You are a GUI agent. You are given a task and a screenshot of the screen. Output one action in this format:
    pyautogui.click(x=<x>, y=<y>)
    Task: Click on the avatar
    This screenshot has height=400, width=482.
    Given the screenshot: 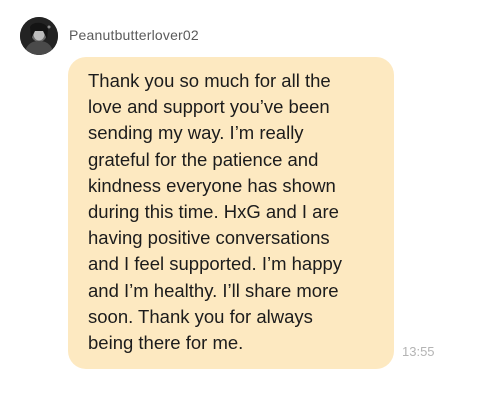 What is the action you would take?
    pyautogui.click(x=39, y=36)
    